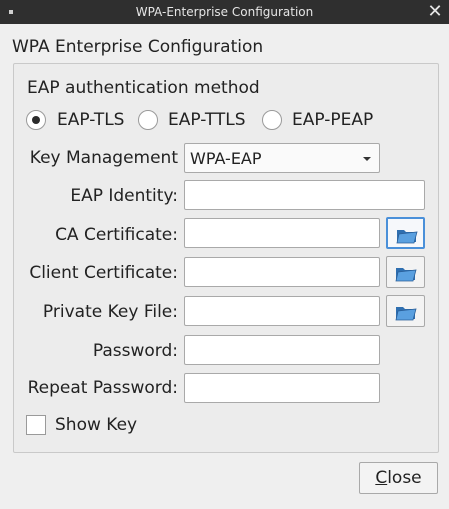  I want to click on chevron-down-icon, so click(367, 159).